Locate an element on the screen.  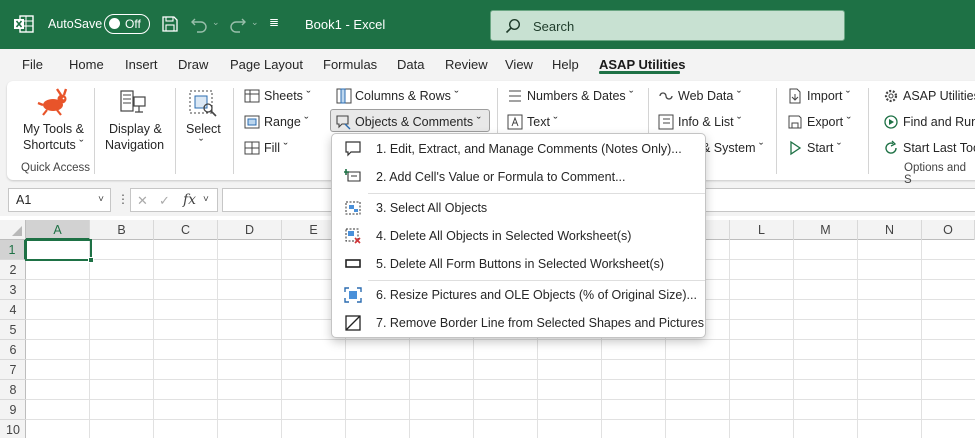
row-header-9: 9 is located at coordinates (13, 410).